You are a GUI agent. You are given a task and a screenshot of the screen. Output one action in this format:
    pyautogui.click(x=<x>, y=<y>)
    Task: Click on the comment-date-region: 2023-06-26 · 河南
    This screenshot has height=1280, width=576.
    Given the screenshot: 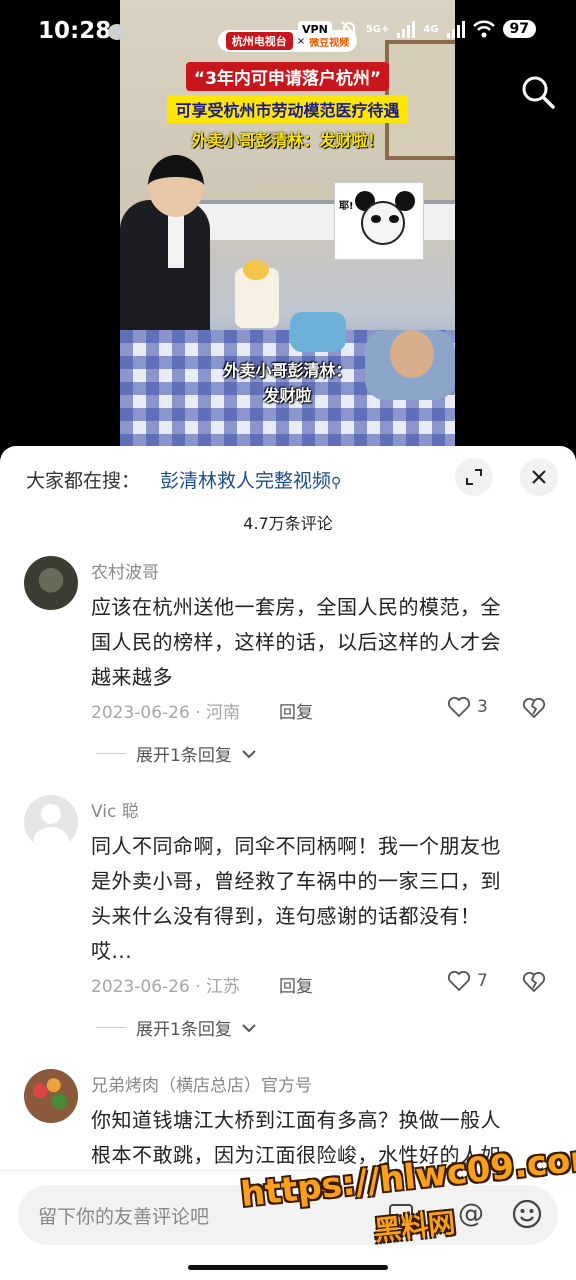 What is the action you would take?
    pyautogui.click(x=166, y=713)
    